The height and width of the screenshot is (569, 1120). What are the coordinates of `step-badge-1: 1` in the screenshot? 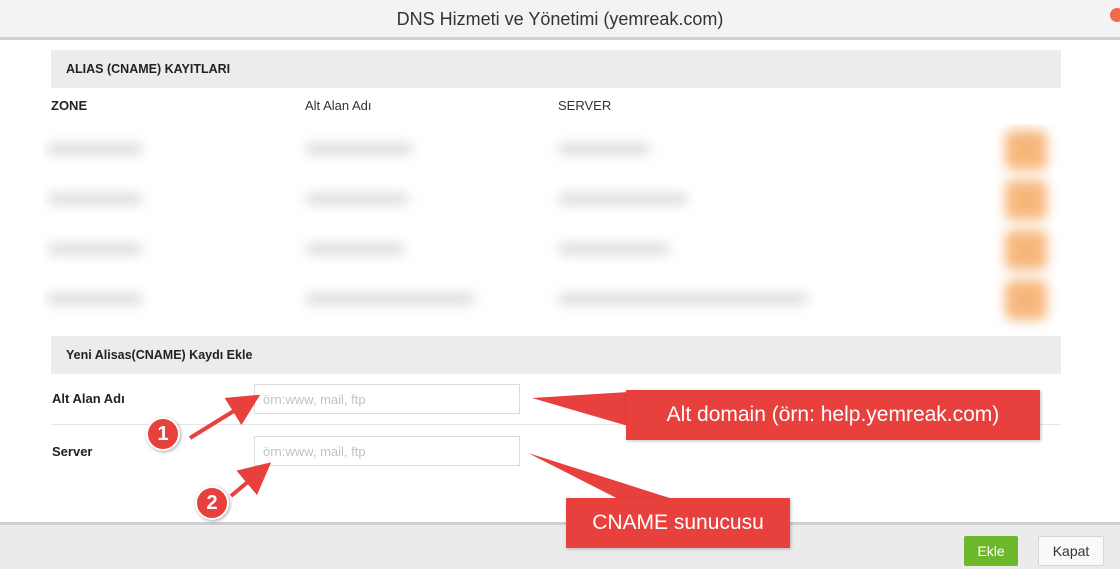 It's located at (163, 434).